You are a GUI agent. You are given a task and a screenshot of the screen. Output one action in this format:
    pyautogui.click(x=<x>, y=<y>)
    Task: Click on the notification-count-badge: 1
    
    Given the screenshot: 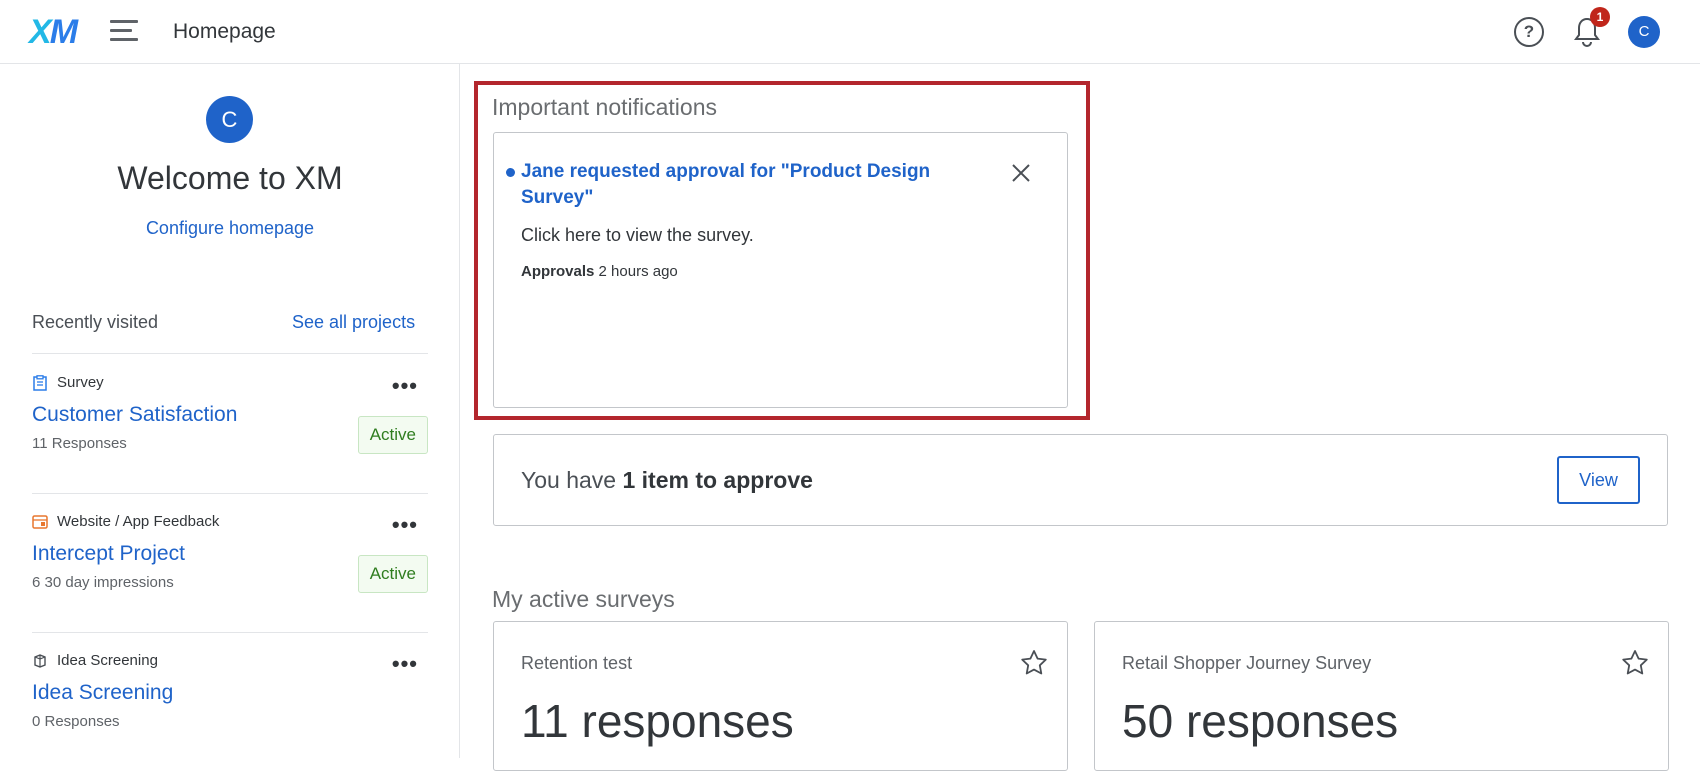 What is the action you would take?
    pyautogui.click(x=1600, y=17)
    